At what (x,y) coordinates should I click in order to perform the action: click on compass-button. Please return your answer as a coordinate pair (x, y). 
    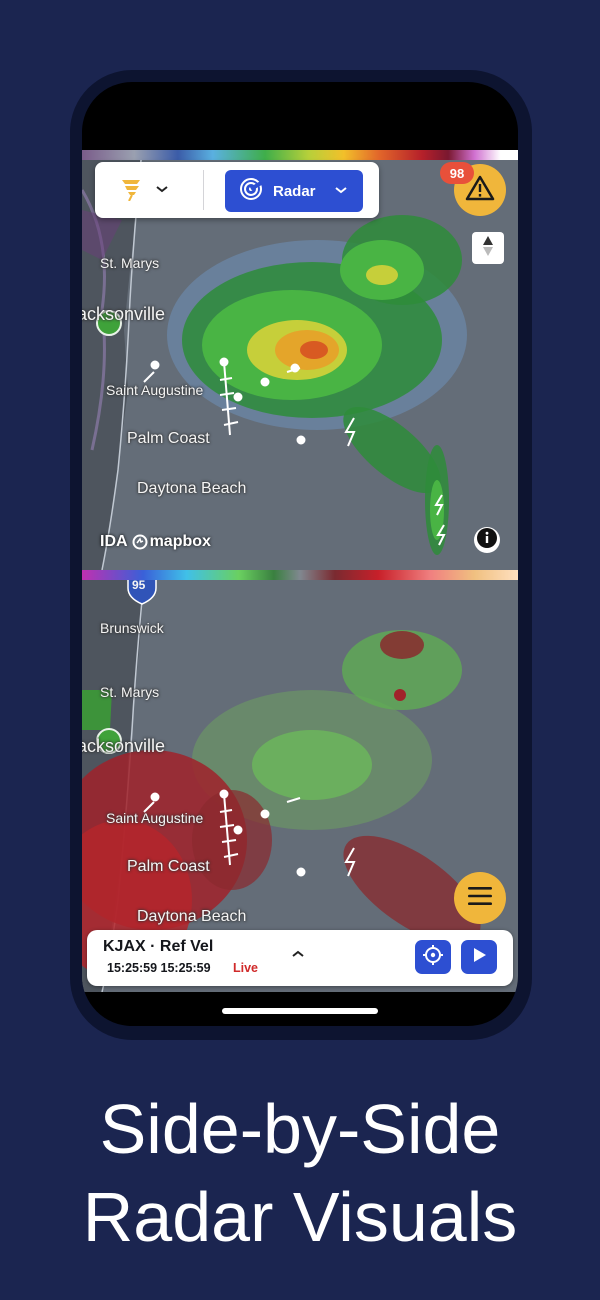
    Looking at the image, I should click on (488, 248).